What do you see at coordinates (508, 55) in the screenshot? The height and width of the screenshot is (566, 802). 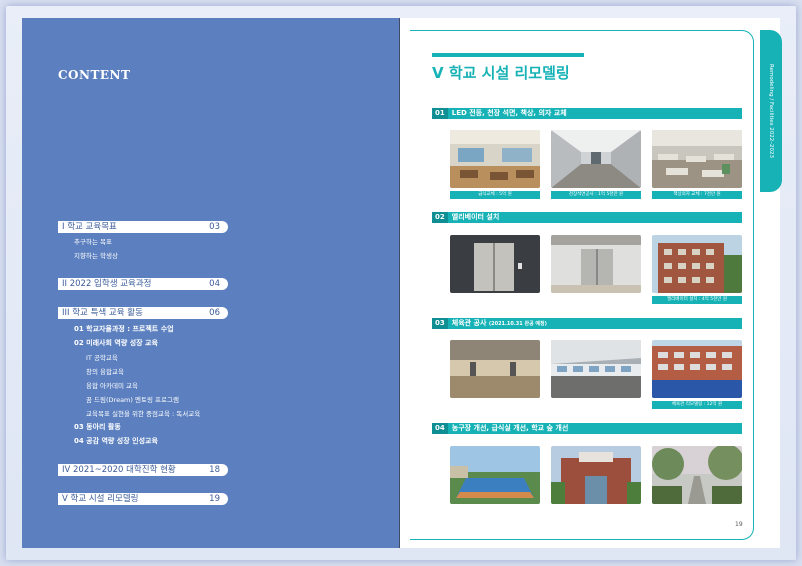 I see `title-rule` at bounding box center [508, 55].